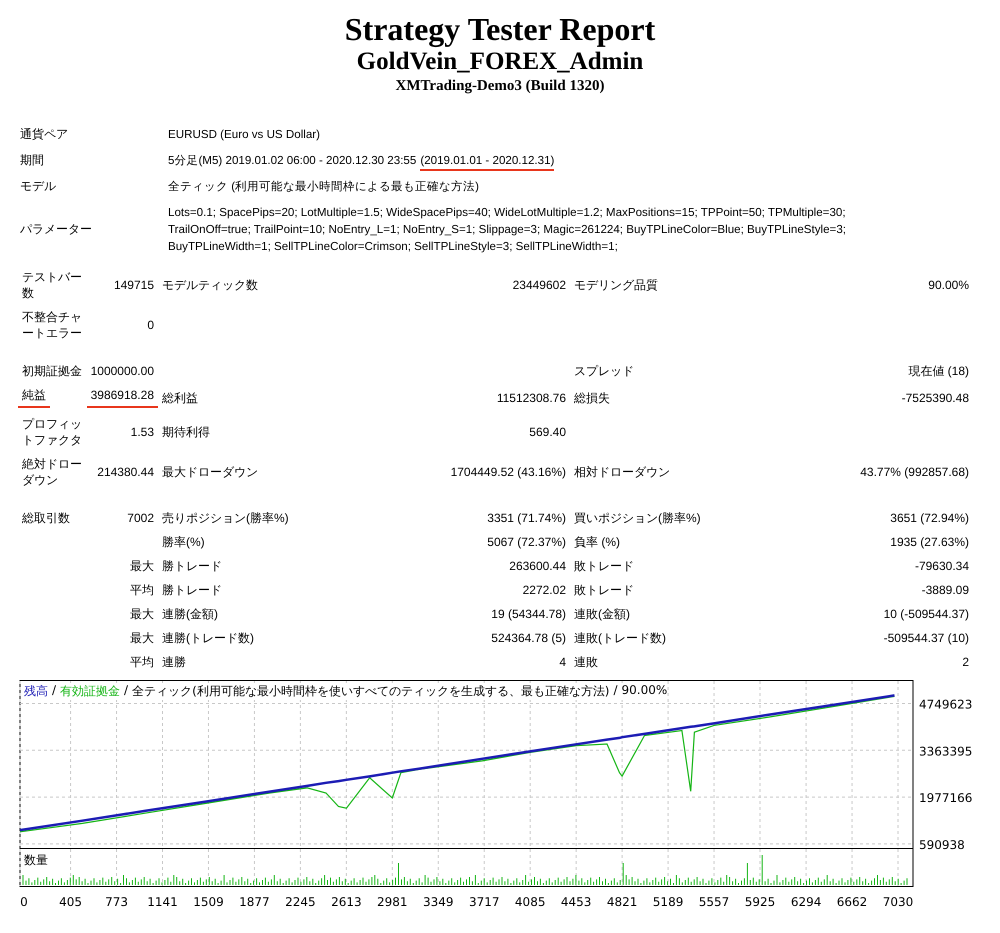  What do you see at coordinates (52, 371) in the screenshot?
I see `stat-label: 初期証拠金` at bounding box center [52, 371].